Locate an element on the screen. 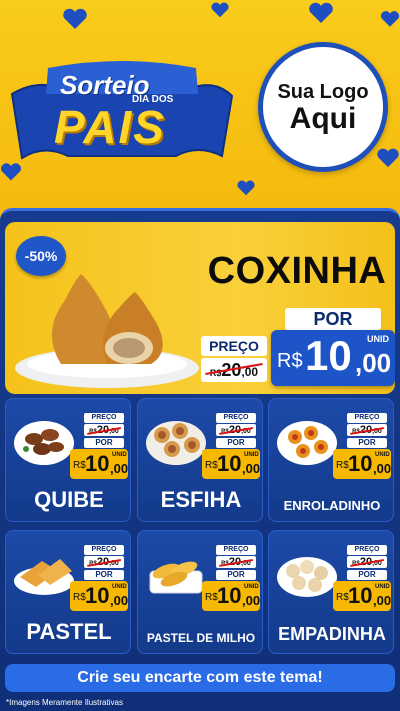  product-name: EMPADINHA is located at coordinates (332, 634).